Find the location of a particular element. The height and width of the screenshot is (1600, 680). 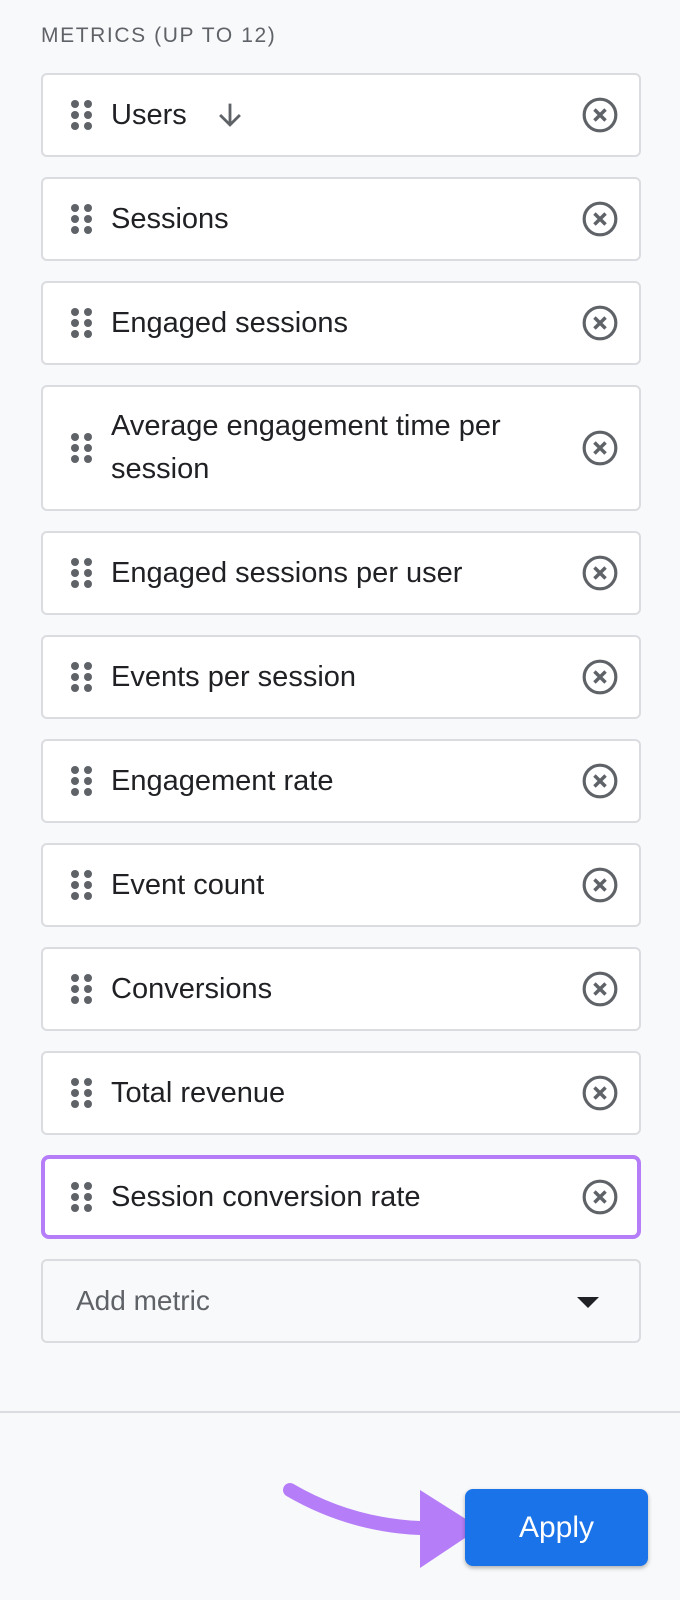

metric-chip-engagement-rate: Engagement rate is located at coordinates (341, 781).